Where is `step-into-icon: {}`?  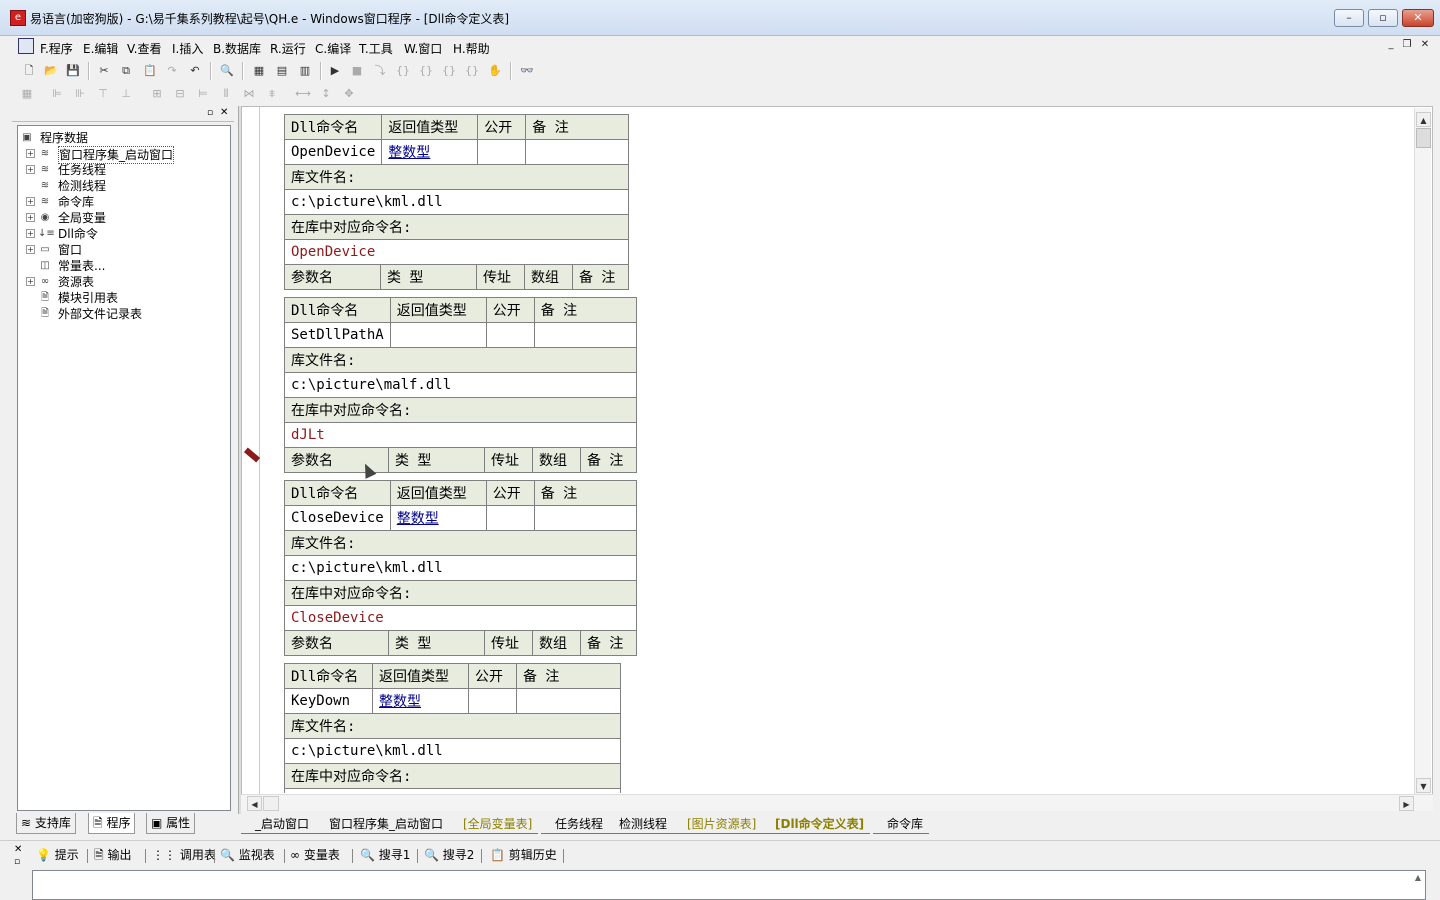
step-into-icon: {} is located at coordinates (403, 71).